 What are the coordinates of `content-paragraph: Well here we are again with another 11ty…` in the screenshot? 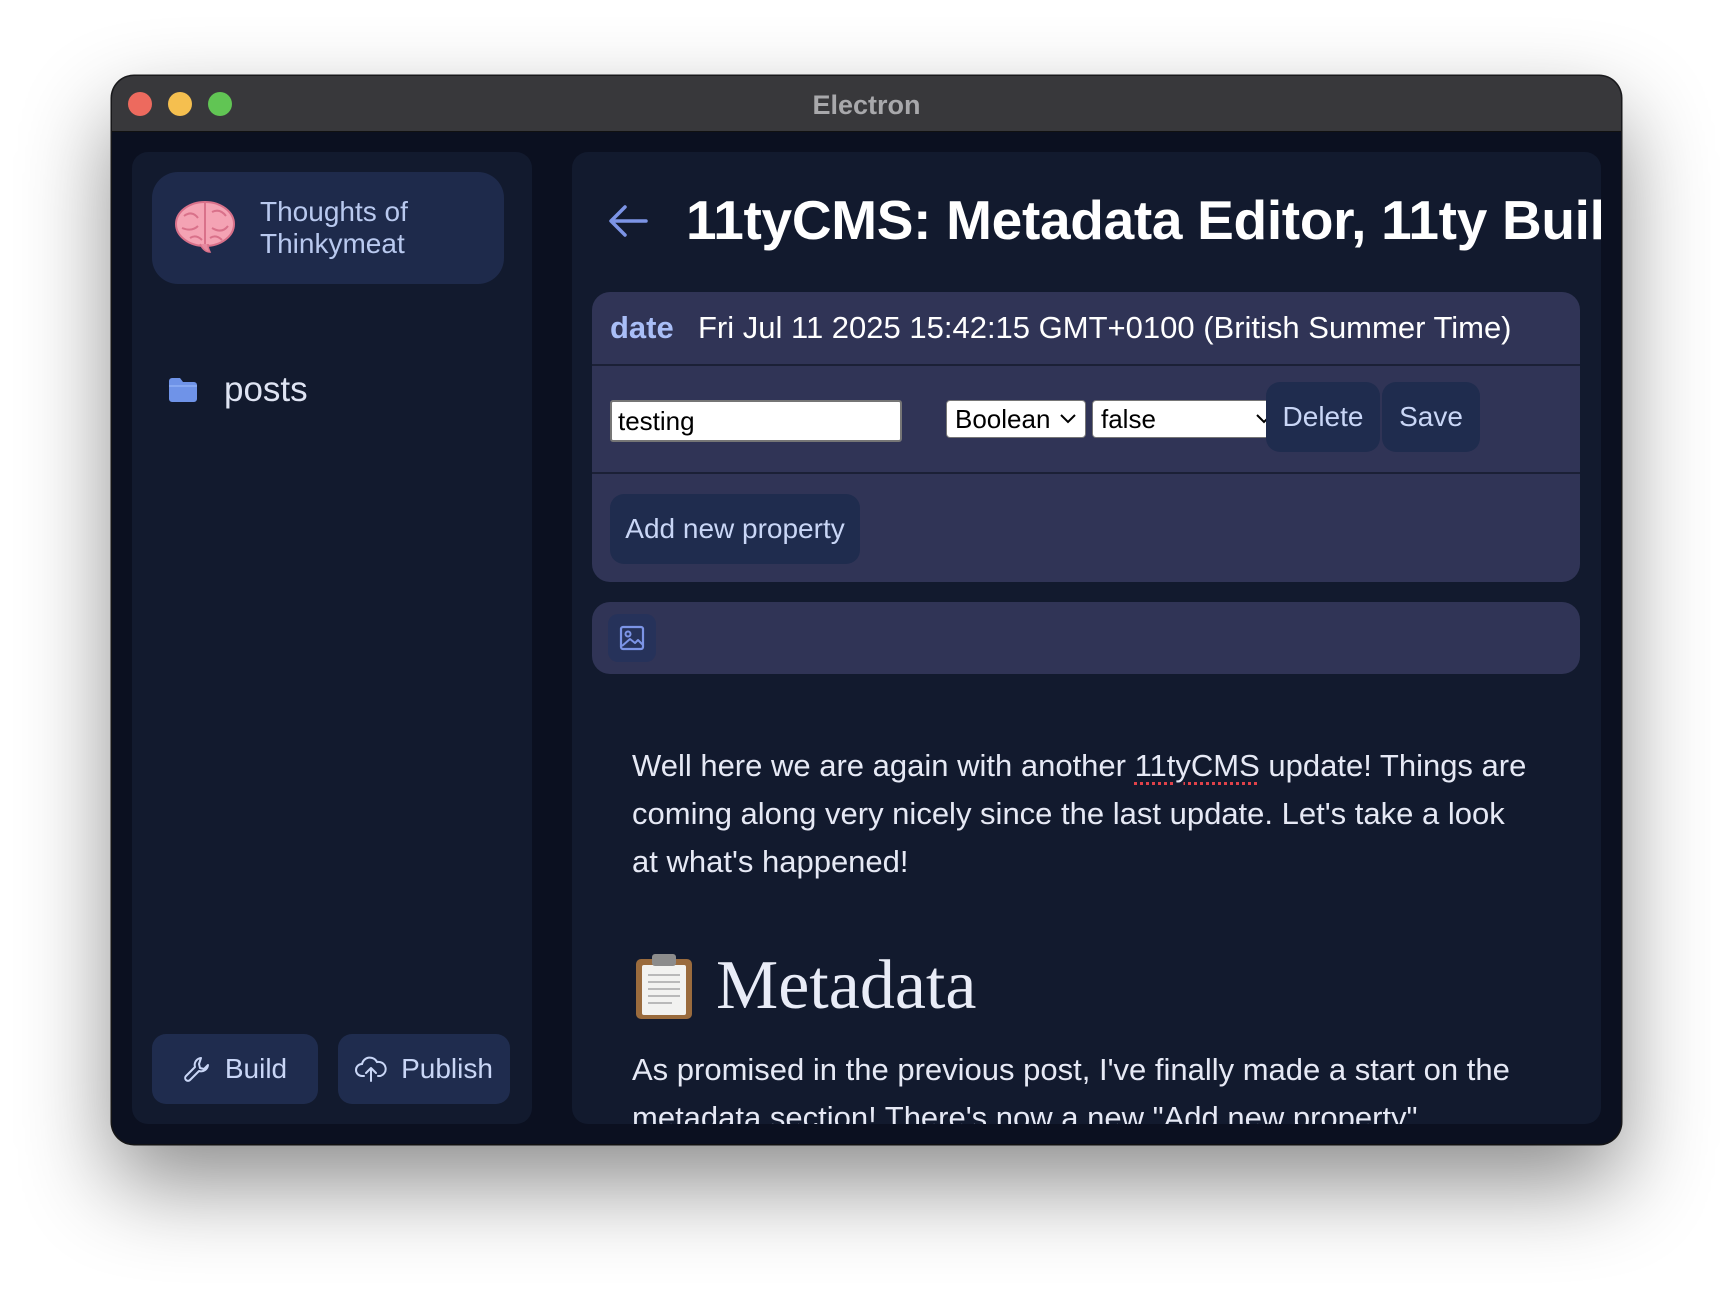 It's located at (1082, 814).